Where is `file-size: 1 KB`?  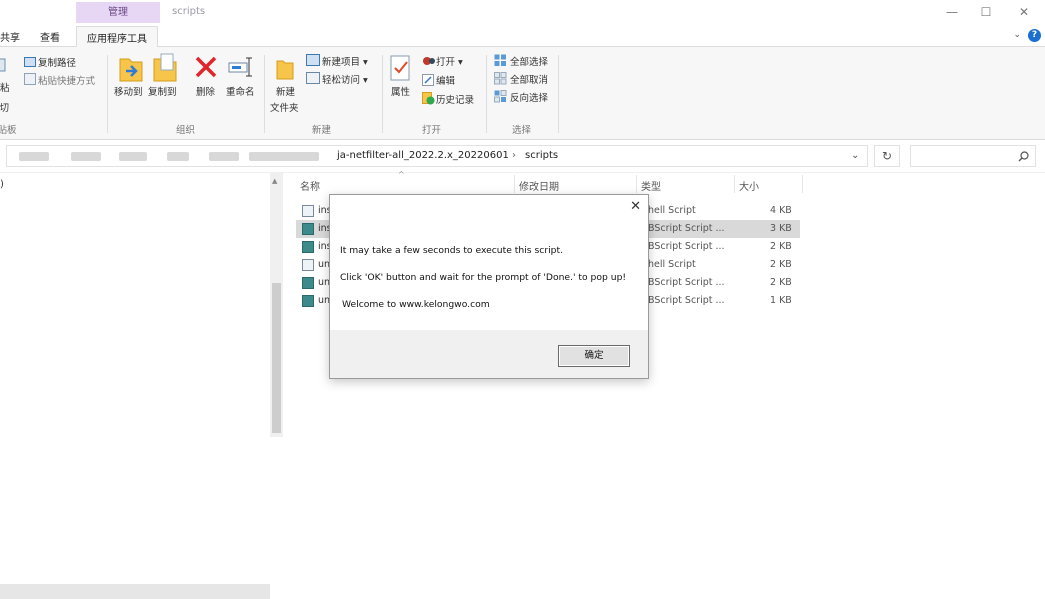
file-size: 1 KB is located at coordinates (781, 300).